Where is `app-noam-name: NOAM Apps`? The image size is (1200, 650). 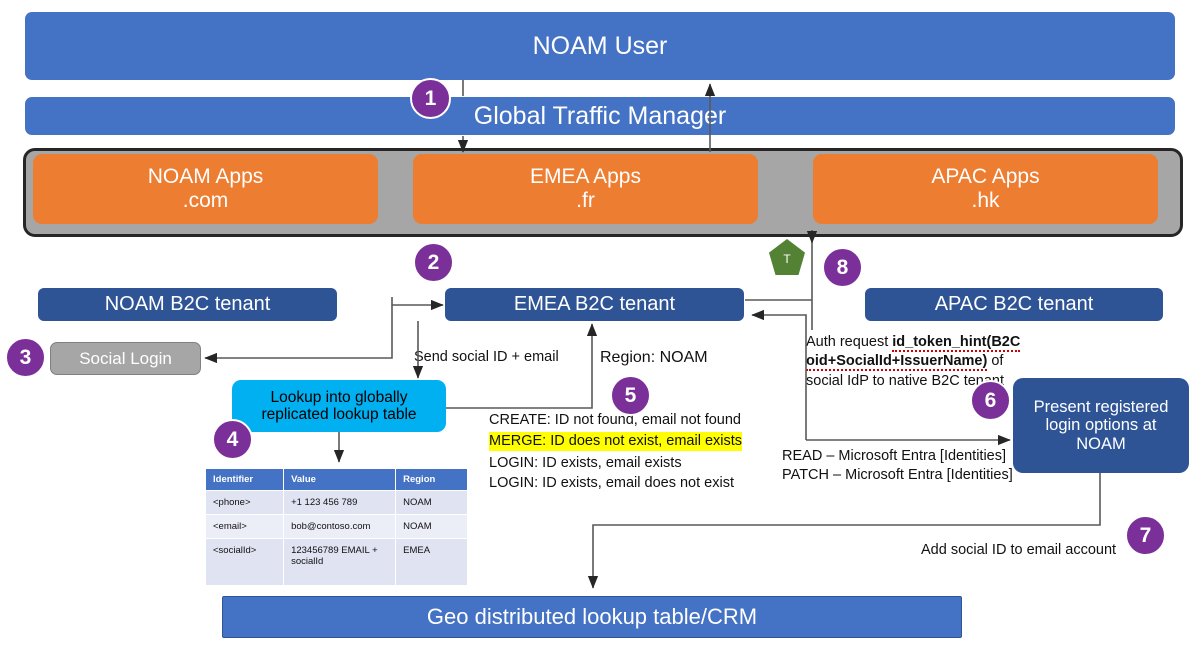
app-noam-name: NOAM Apps is located at coordinates (205, 177).